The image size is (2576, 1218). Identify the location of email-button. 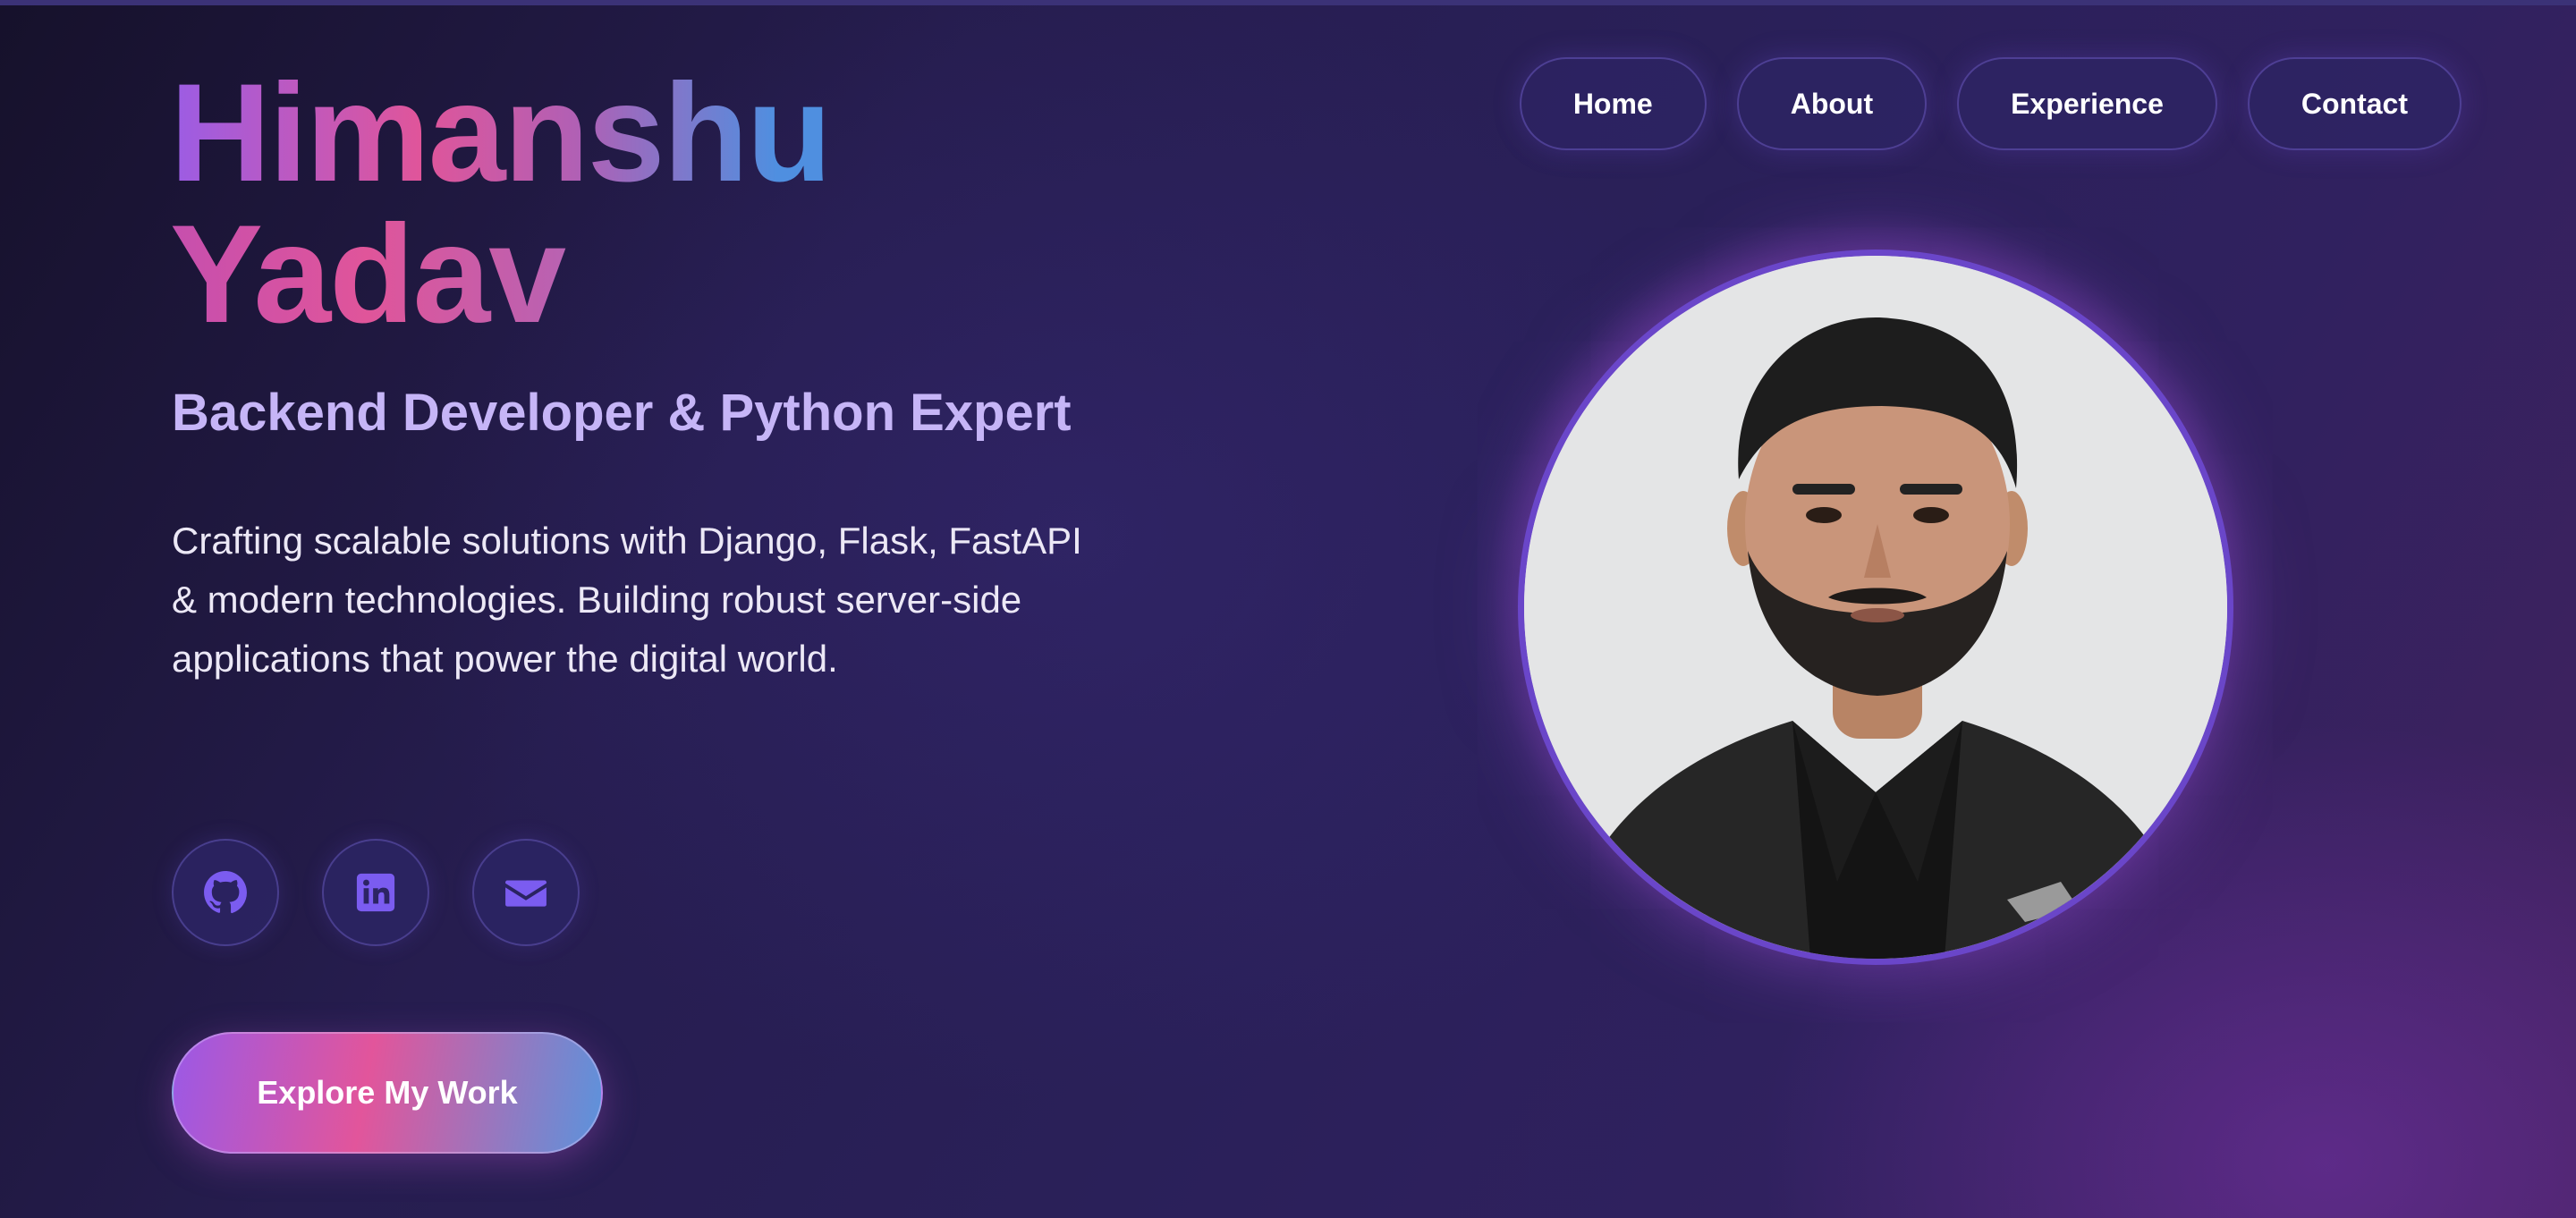
(526, 893).